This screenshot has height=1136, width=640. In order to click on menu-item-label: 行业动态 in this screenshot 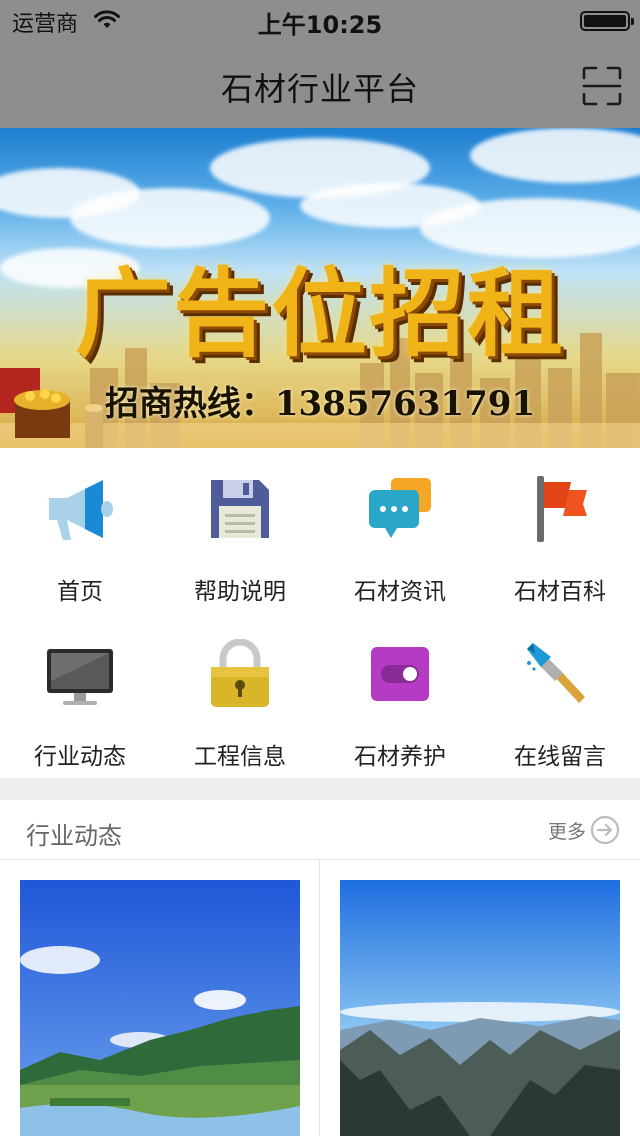, I will do `click(80, 757)`.